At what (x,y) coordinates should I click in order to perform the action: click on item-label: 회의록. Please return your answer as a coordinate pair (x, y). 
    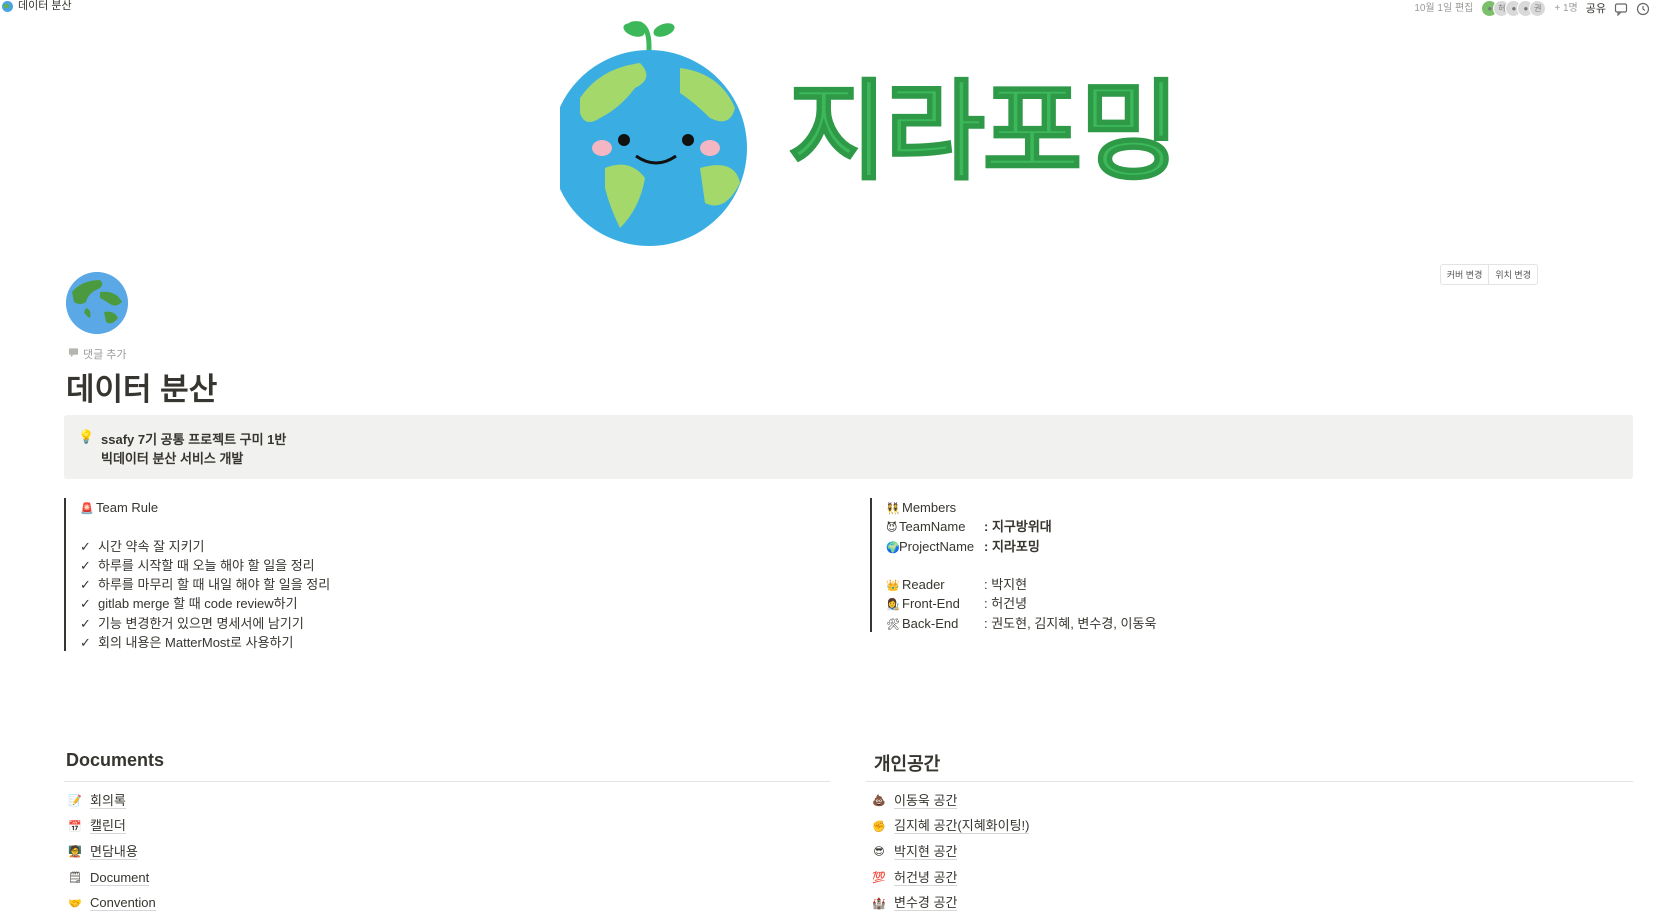
    Looking at the image, I should click on (108, 800).